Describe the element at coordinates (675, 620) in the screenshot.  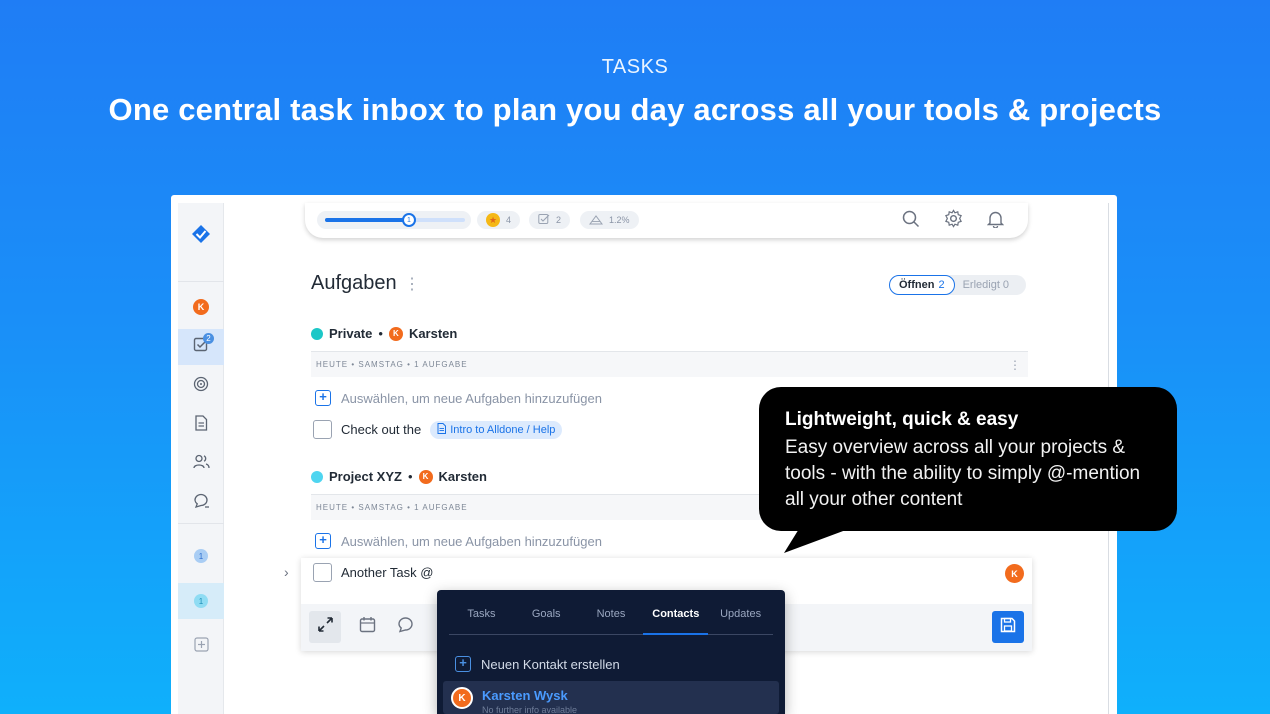
I see `tab-contacts: Contacts` at that location.